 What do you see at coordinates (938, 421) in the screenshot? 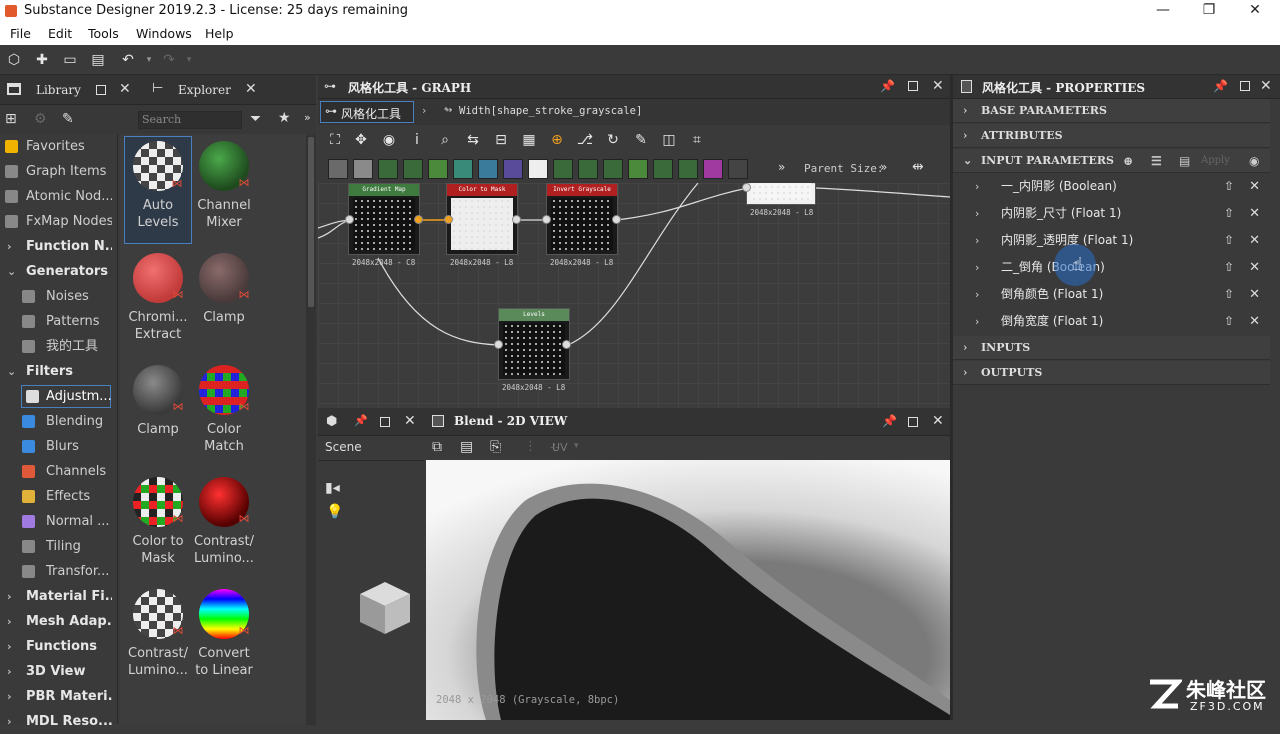
I see `view2d-close-icon: ✕` at bounding box center [938, 421].